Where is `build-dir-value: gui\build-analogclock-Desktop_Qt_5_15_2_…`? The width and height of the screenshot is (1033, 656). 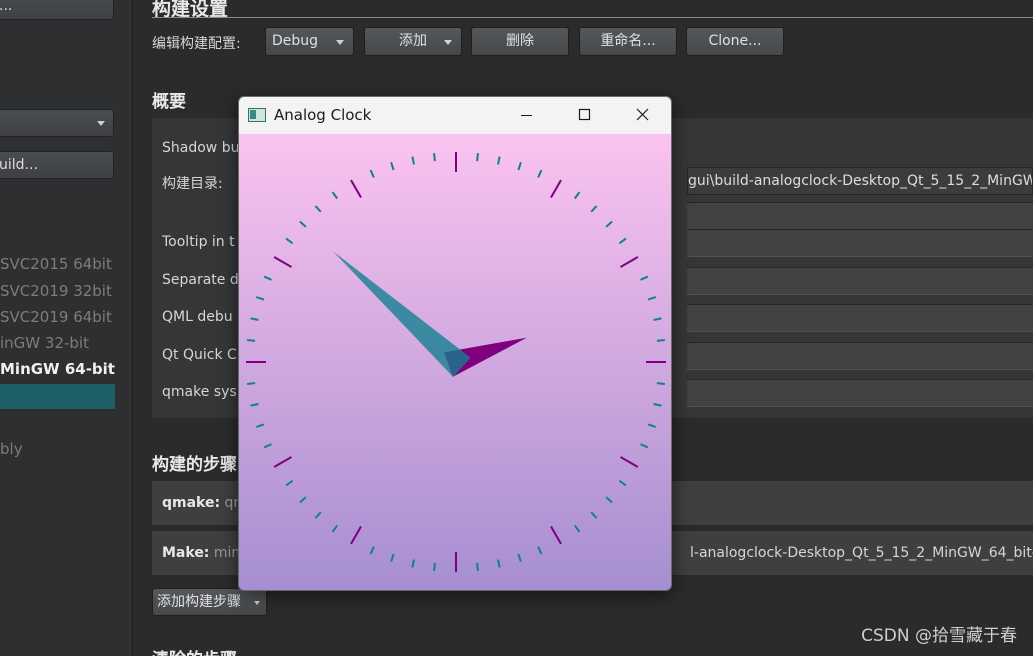
build-dir-value: gui\build-analogclock-Desktop_Qt_5_15_2_… is located at coordinates (860, 181).